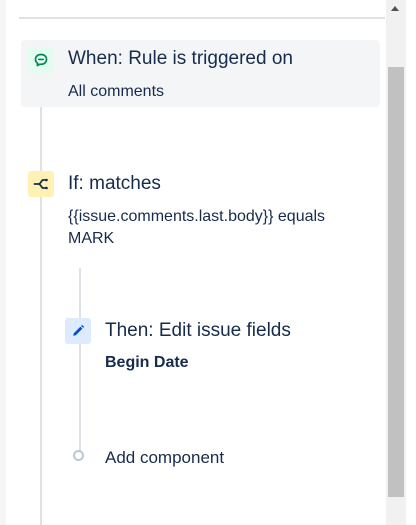 The width and height of the screenshot is (416, 525). Describe the element at coordinates (197, 227) in the screenshot. I see `condition-detail: {{issue.comments.last.body}} equals MARK` at that location.